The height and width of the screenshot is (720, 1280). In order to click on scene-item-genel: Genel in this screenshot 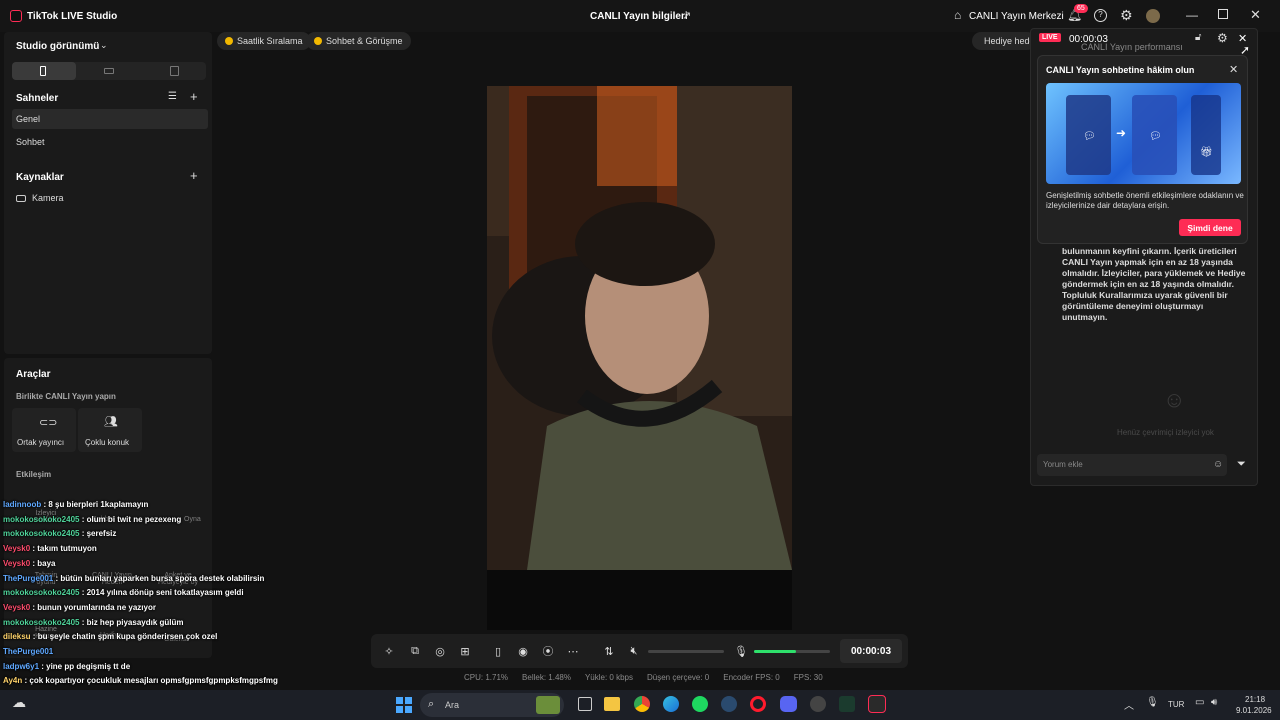, I will do `click(110, 119)`.